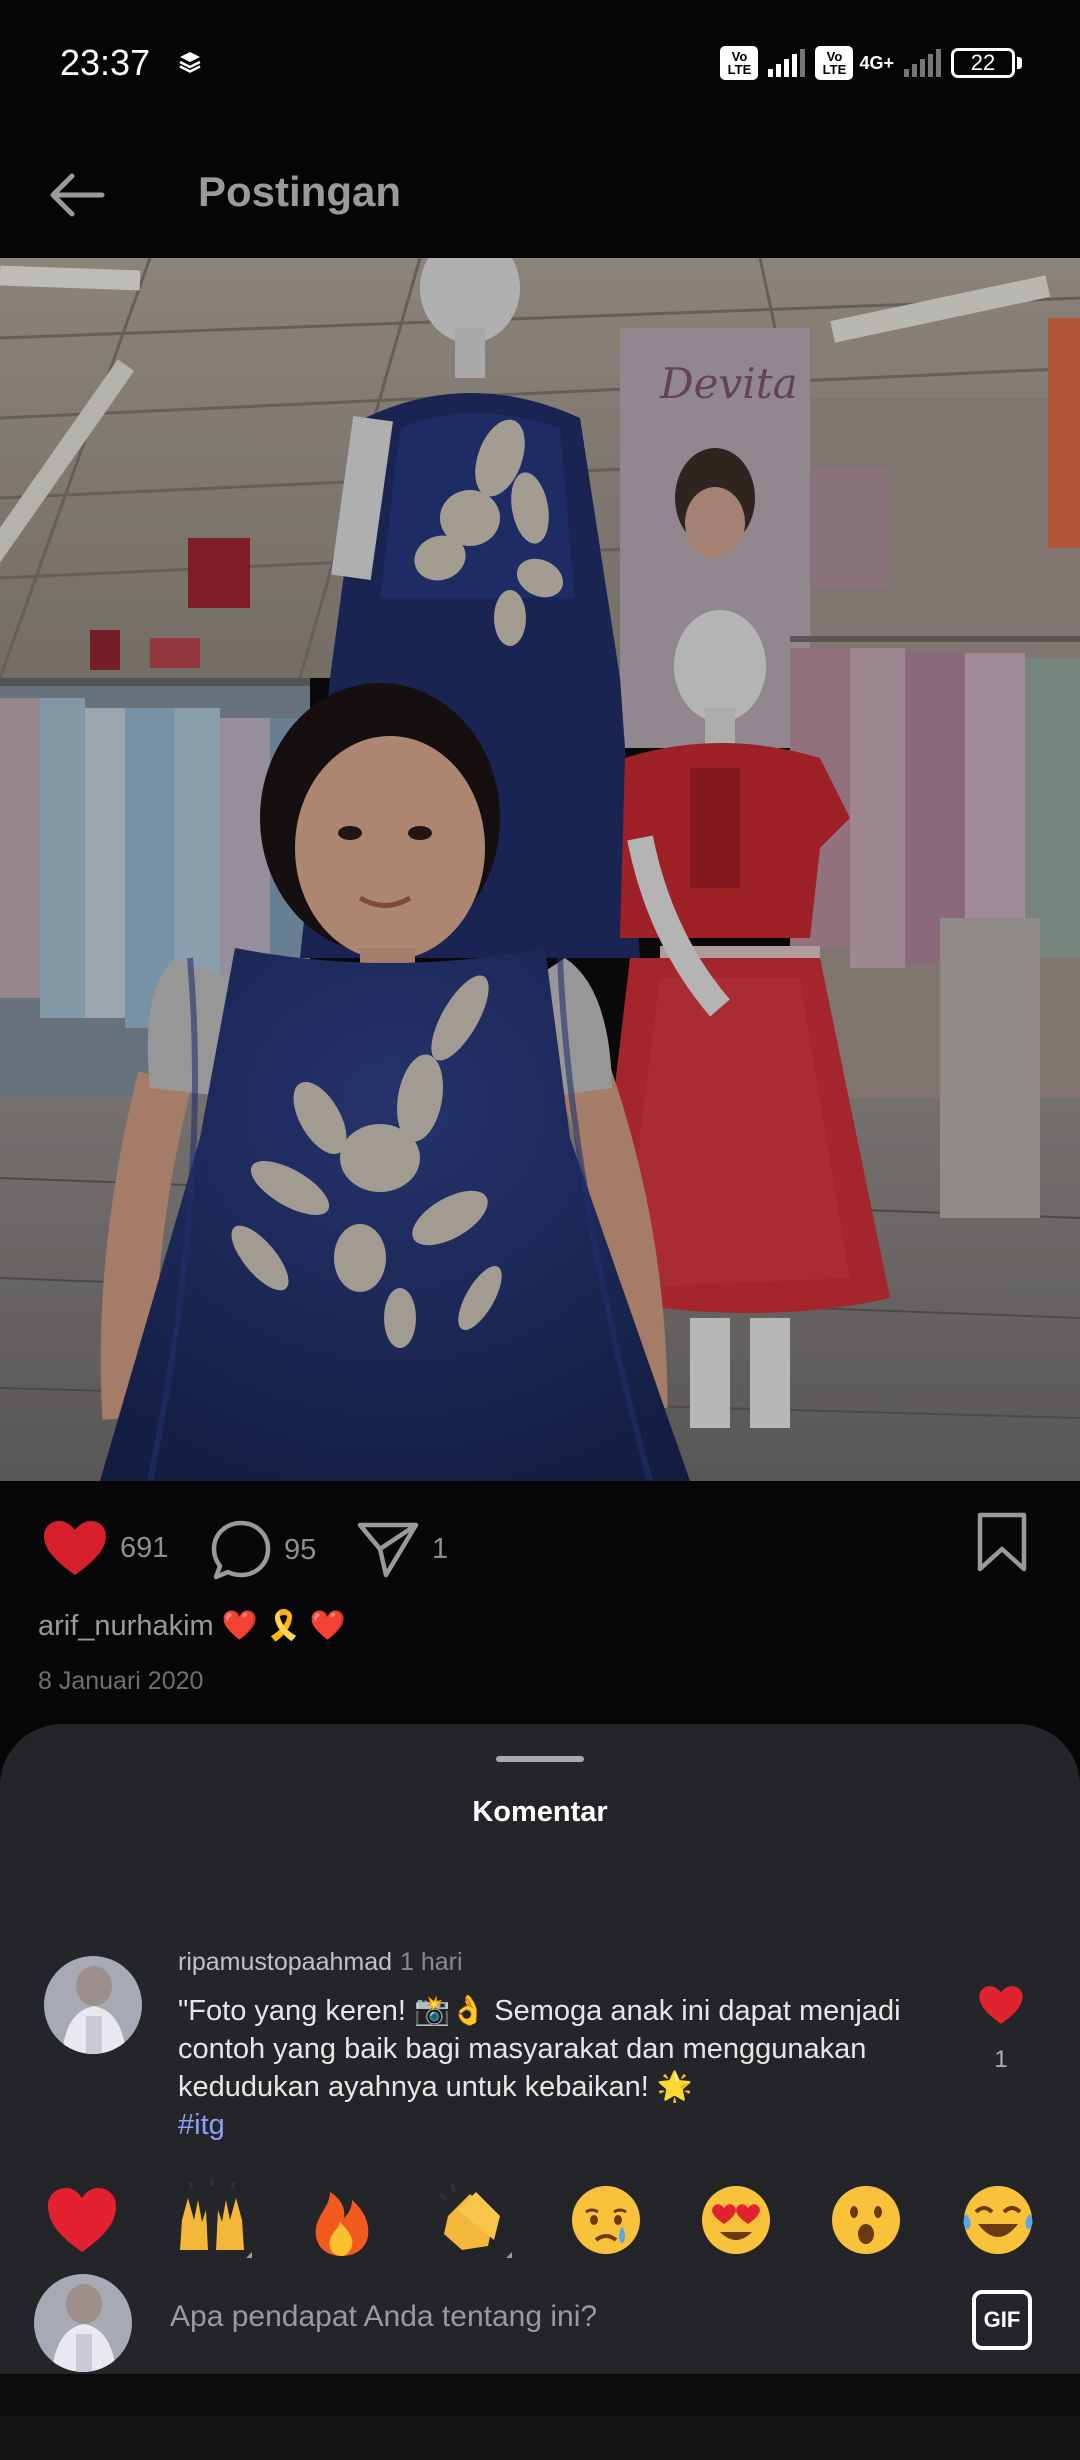 This screenshot has height=2460, width=1080. What do you see at coordinates (606, 2220) in the screenshot?
I see `emoji-crying-icon` at bounding box center [606, 2220].